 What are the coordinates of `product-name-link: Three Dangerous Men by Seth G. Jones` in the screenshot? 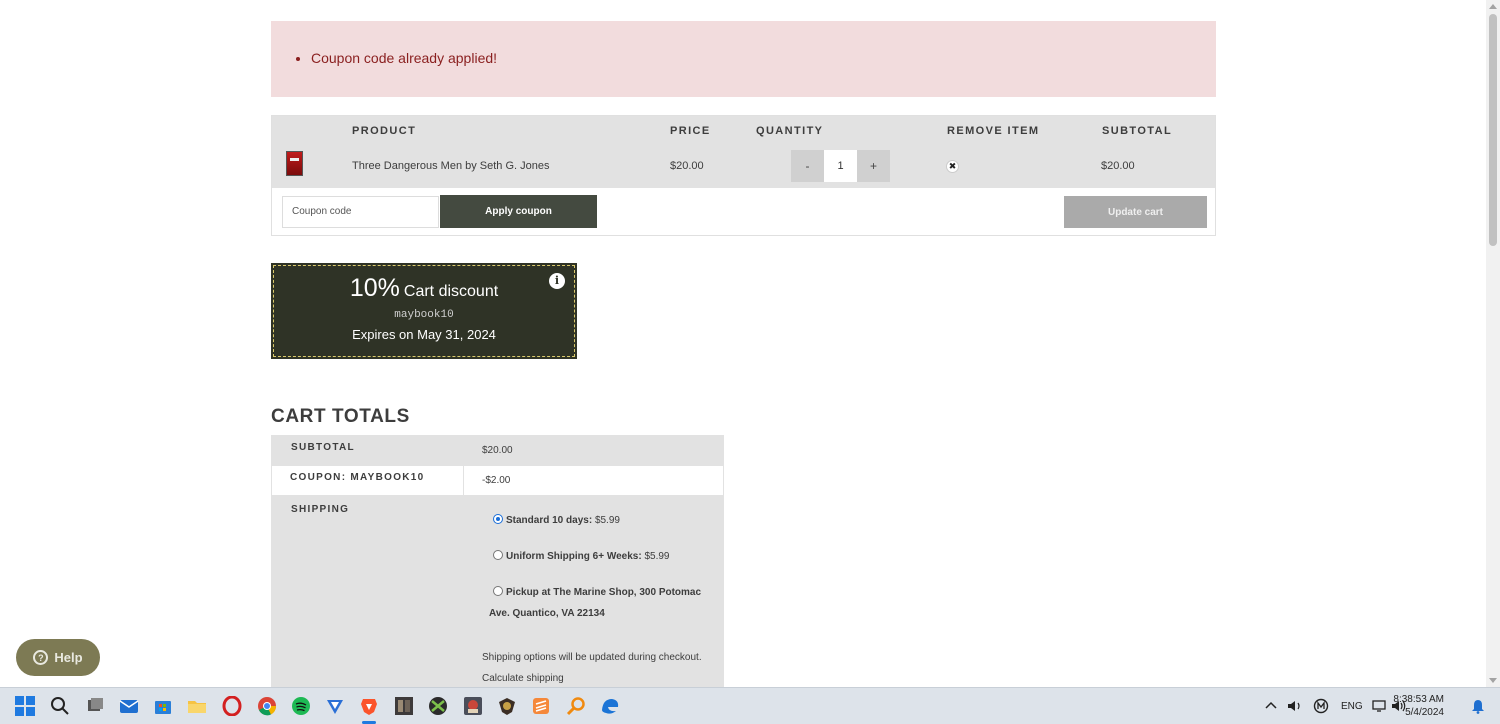 It's located at (451, 166).